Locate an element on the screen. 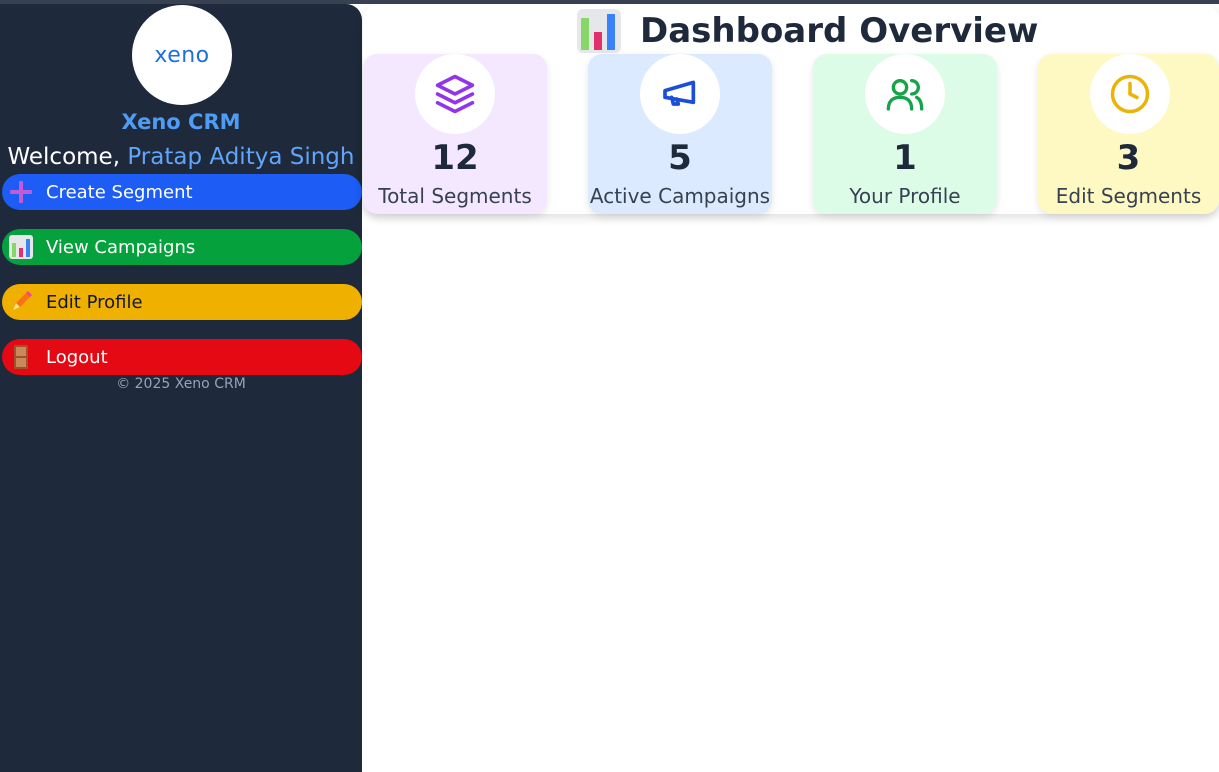 Image resolution: width=1219 pixels, height=772 pixels. create-segment-button: Create Segment is located at coordinates (182, 192).